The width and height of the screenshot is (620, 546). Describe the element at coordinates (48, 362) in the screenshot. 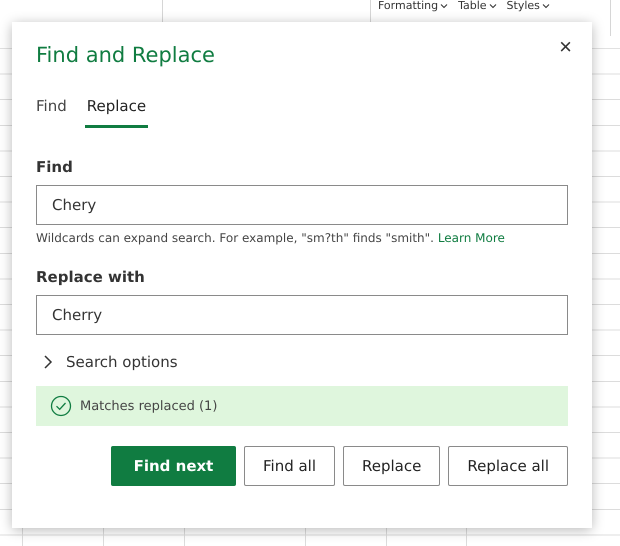

I see `chevron-right-icon` at that location.